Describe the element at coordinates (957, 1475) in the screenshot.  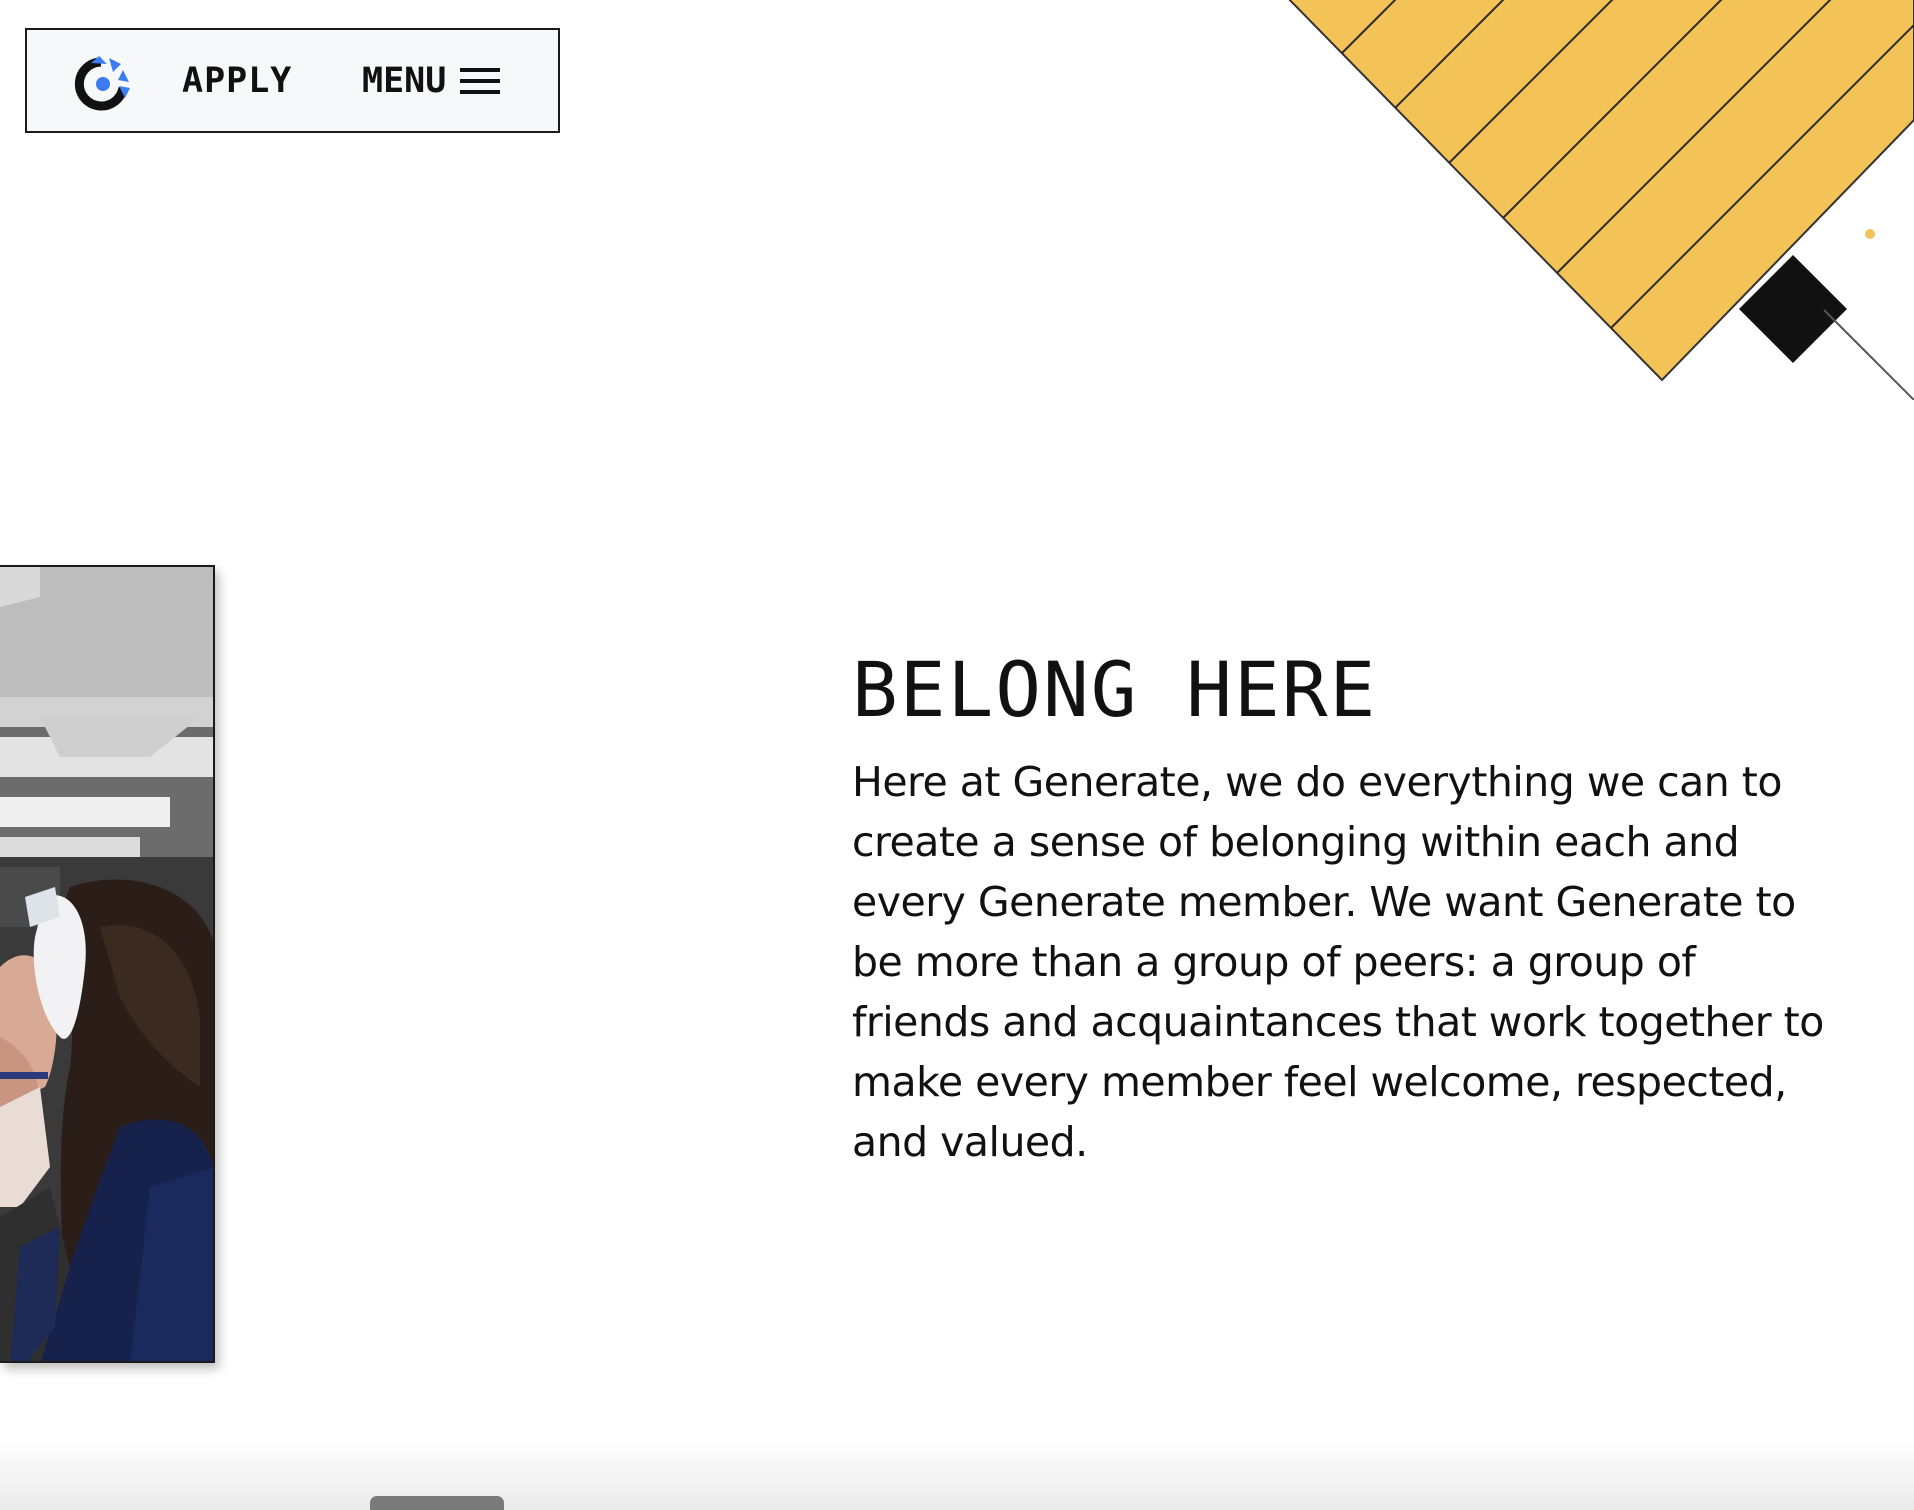
I see `bottom-scroll-track` at that location.